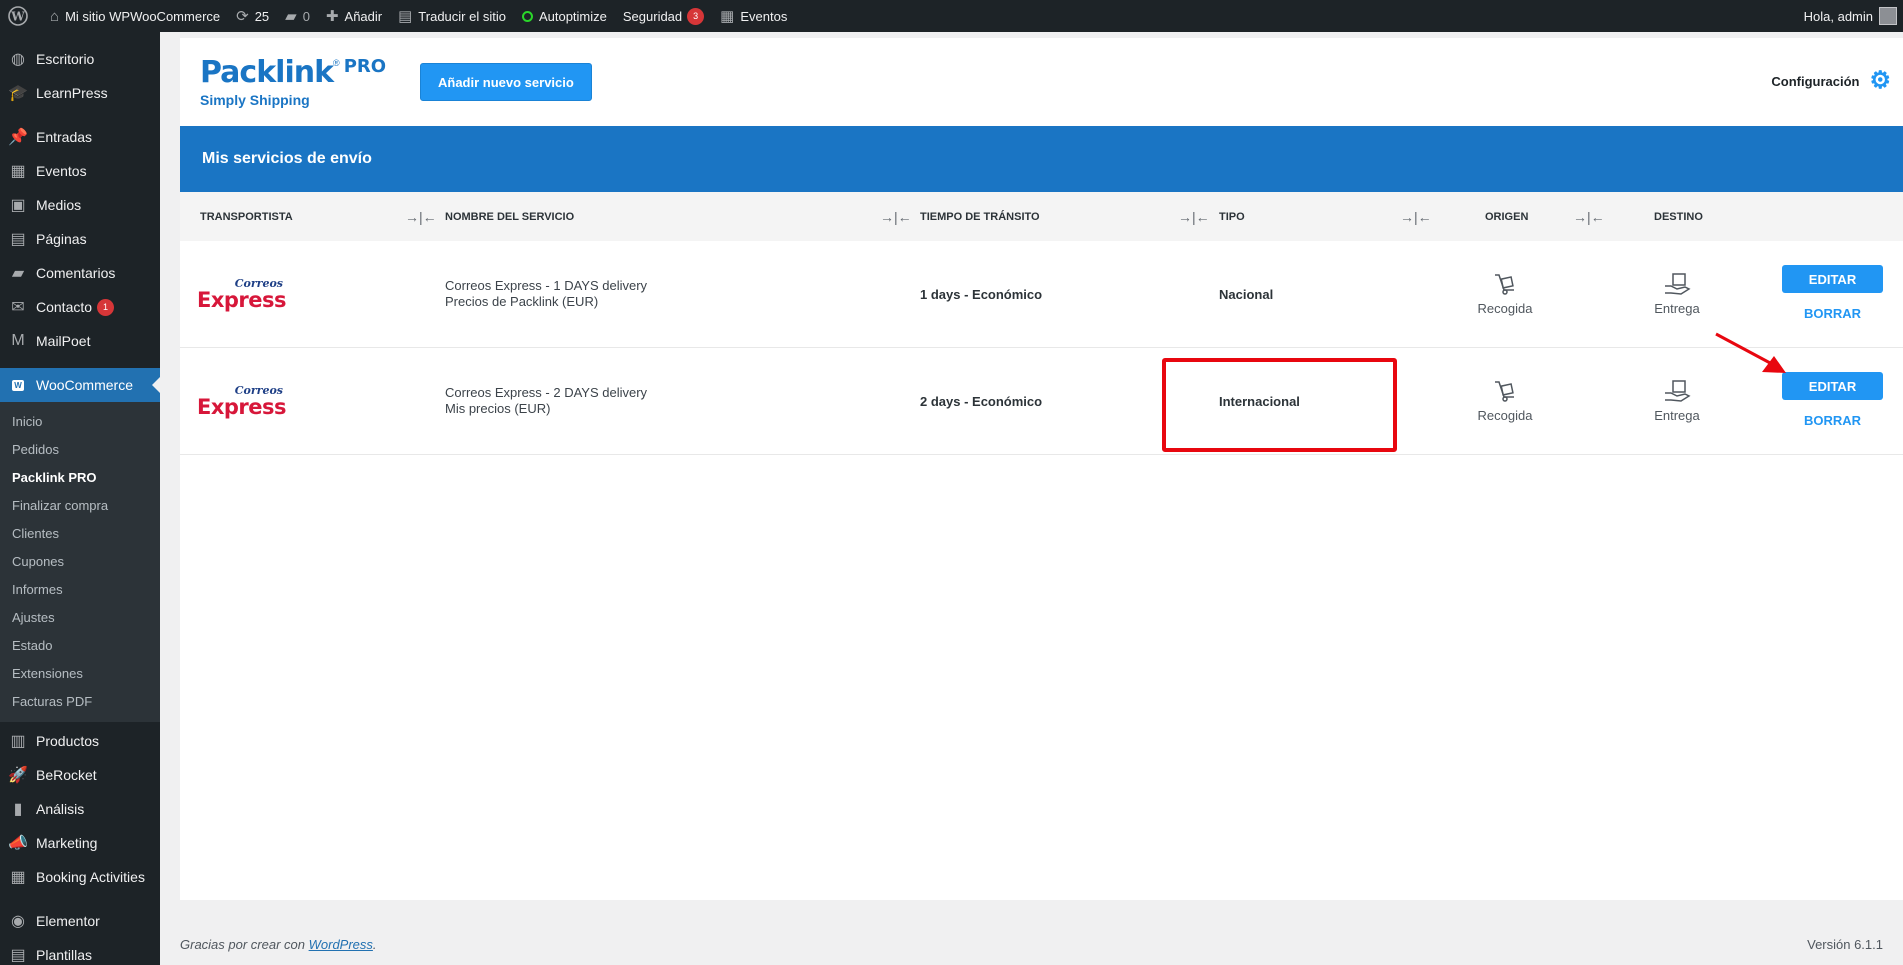 Image resolution: width=1903 pixels, height=965 pixels. What do you see at coordinates (63, 341) in the screenshot?
I see `sidebar-item-label: MailPoet` at bounding box center [63, 341].